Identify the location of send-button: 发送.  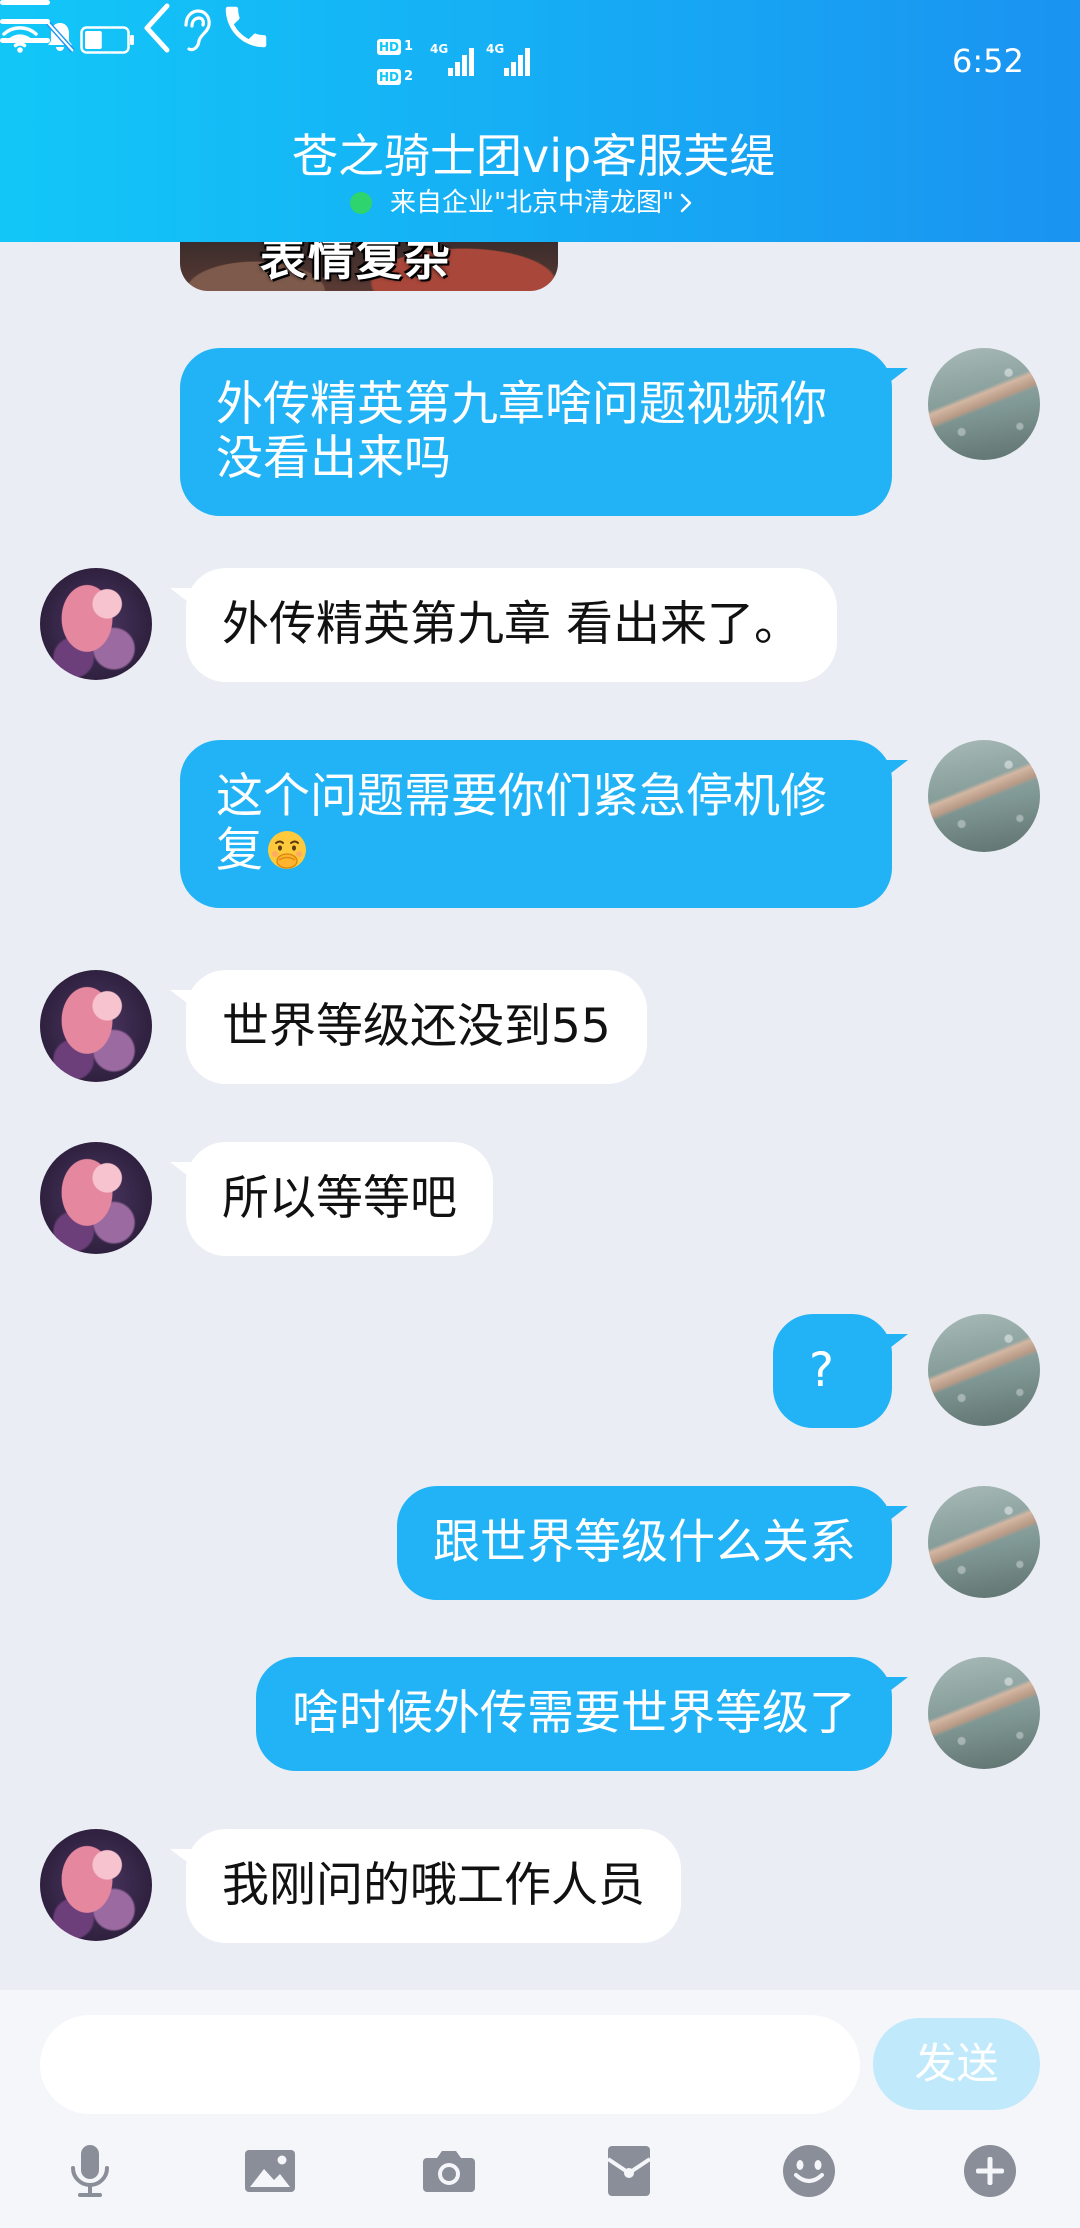
(956, 2064).